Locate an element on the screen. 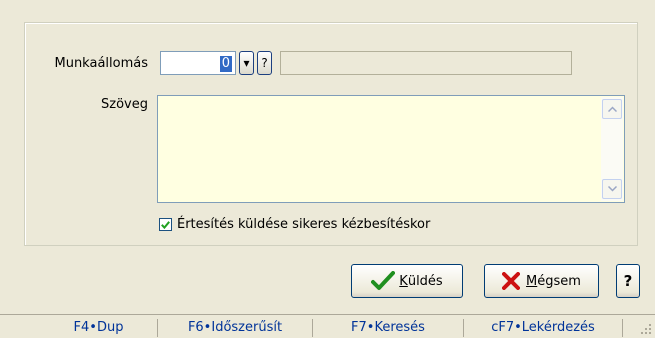 Image resolution: width=655 pixels, height=338 pixels. status-cf7-query: cF7•Lekérdezés is located at coordinates (543, 328).